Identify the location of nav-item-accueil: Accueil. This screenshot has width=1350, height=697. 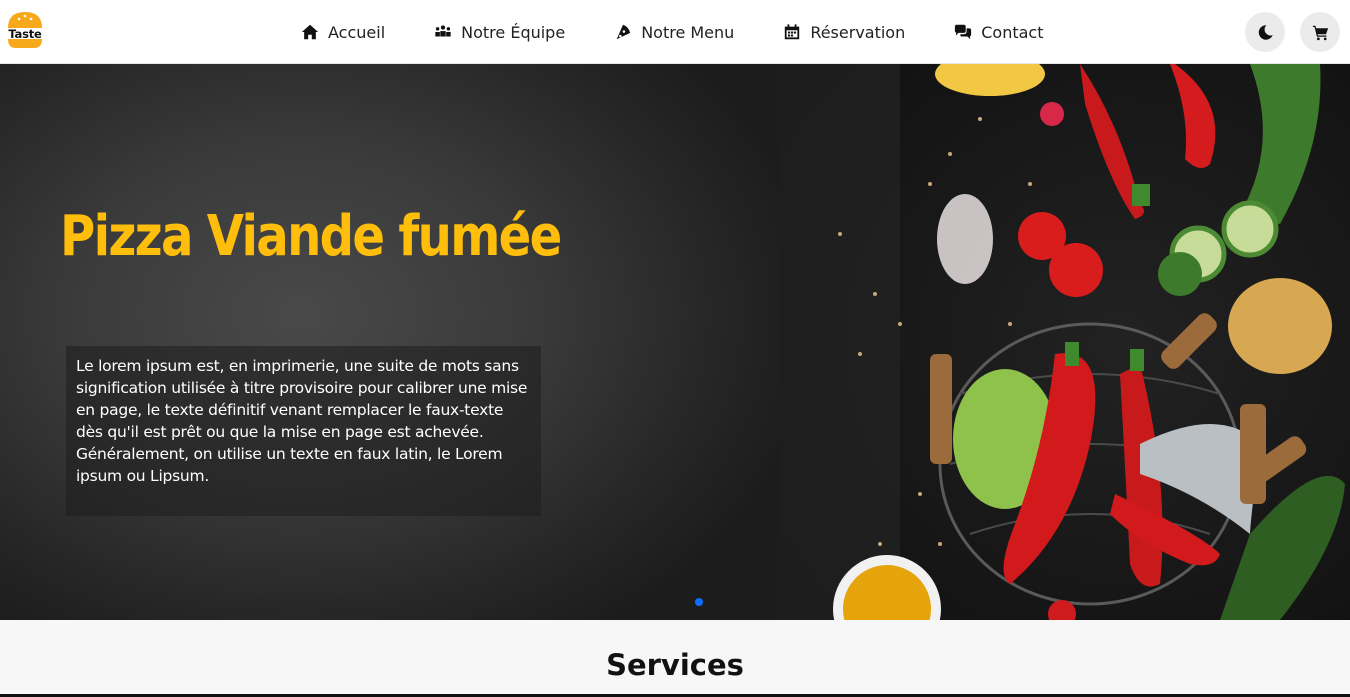
(342, 32).